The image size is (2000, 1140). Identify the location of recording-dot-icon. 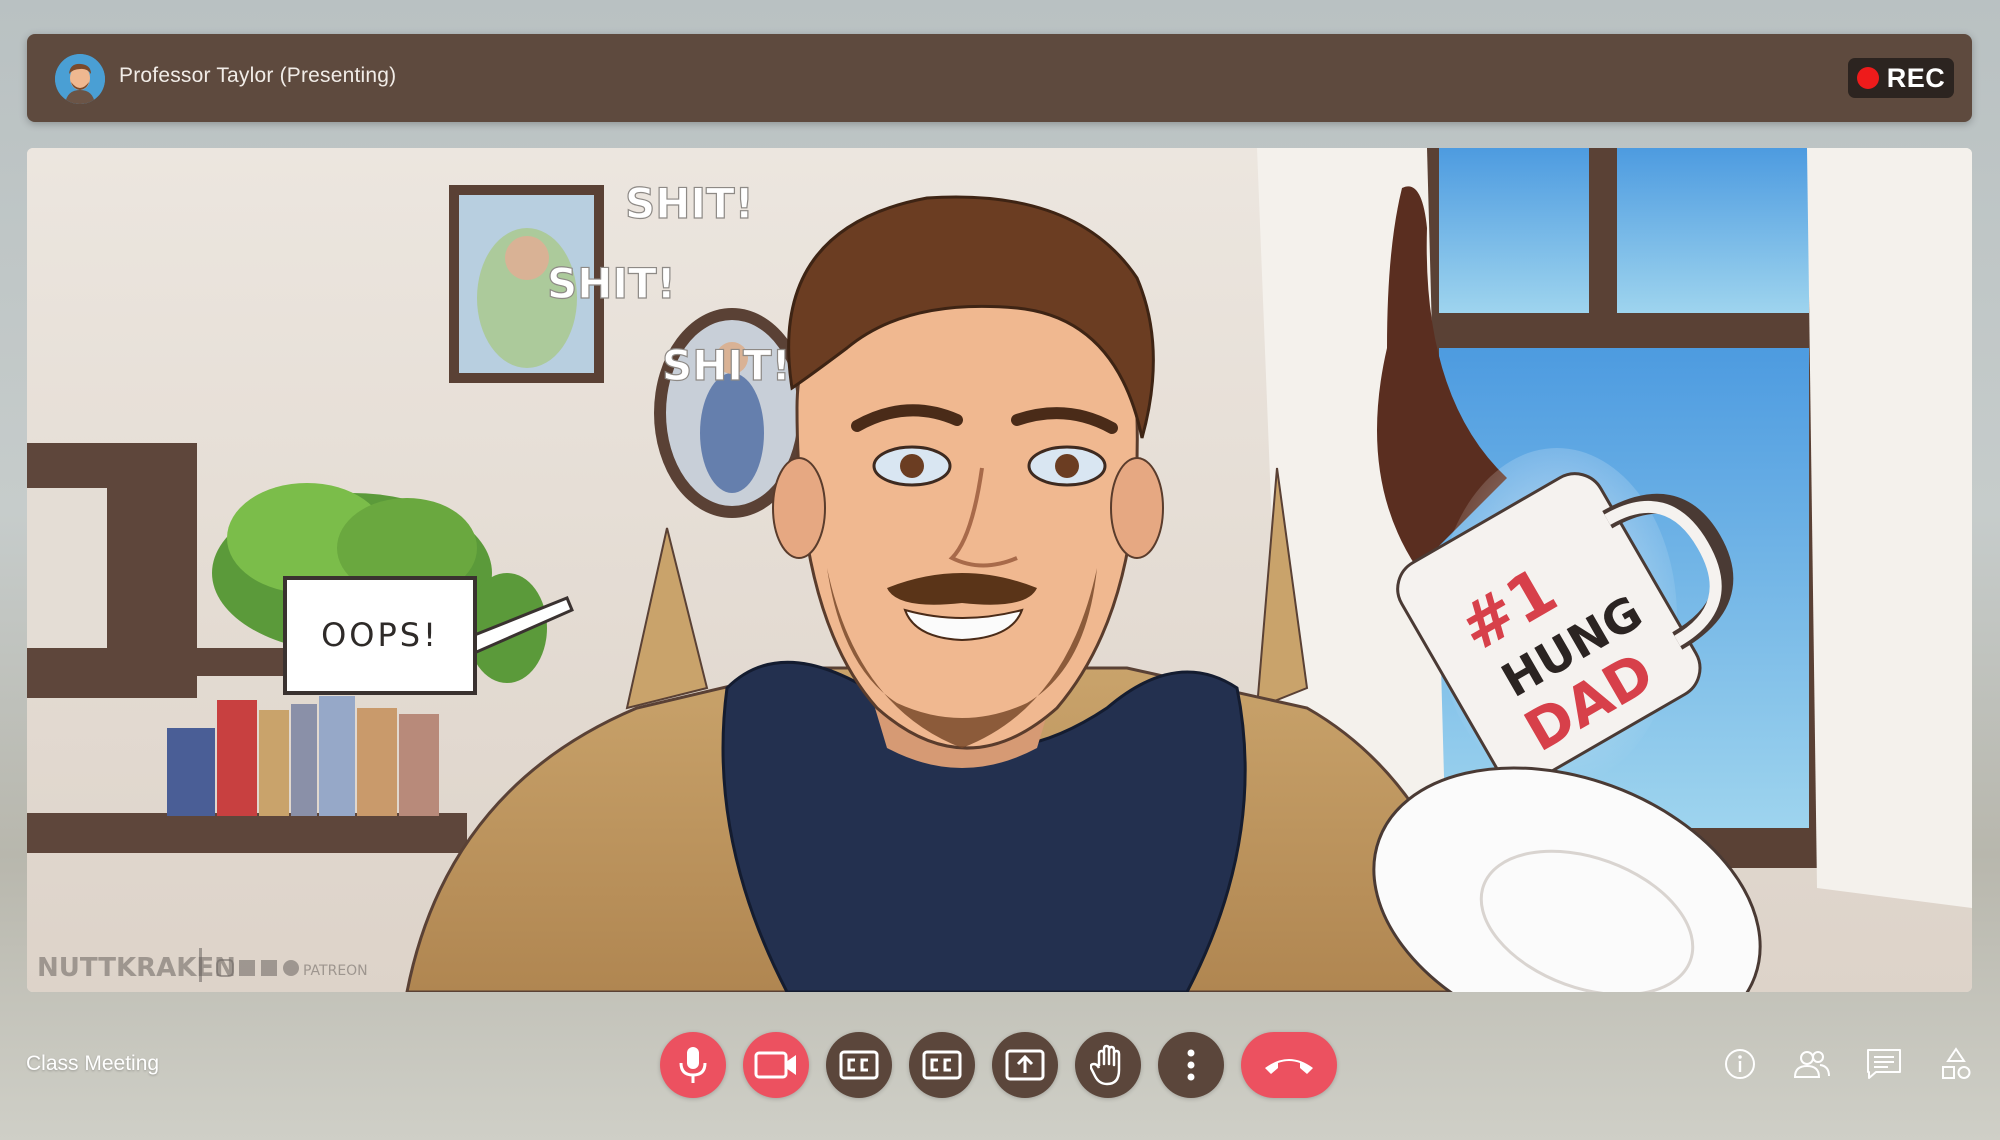
(1867, 78).